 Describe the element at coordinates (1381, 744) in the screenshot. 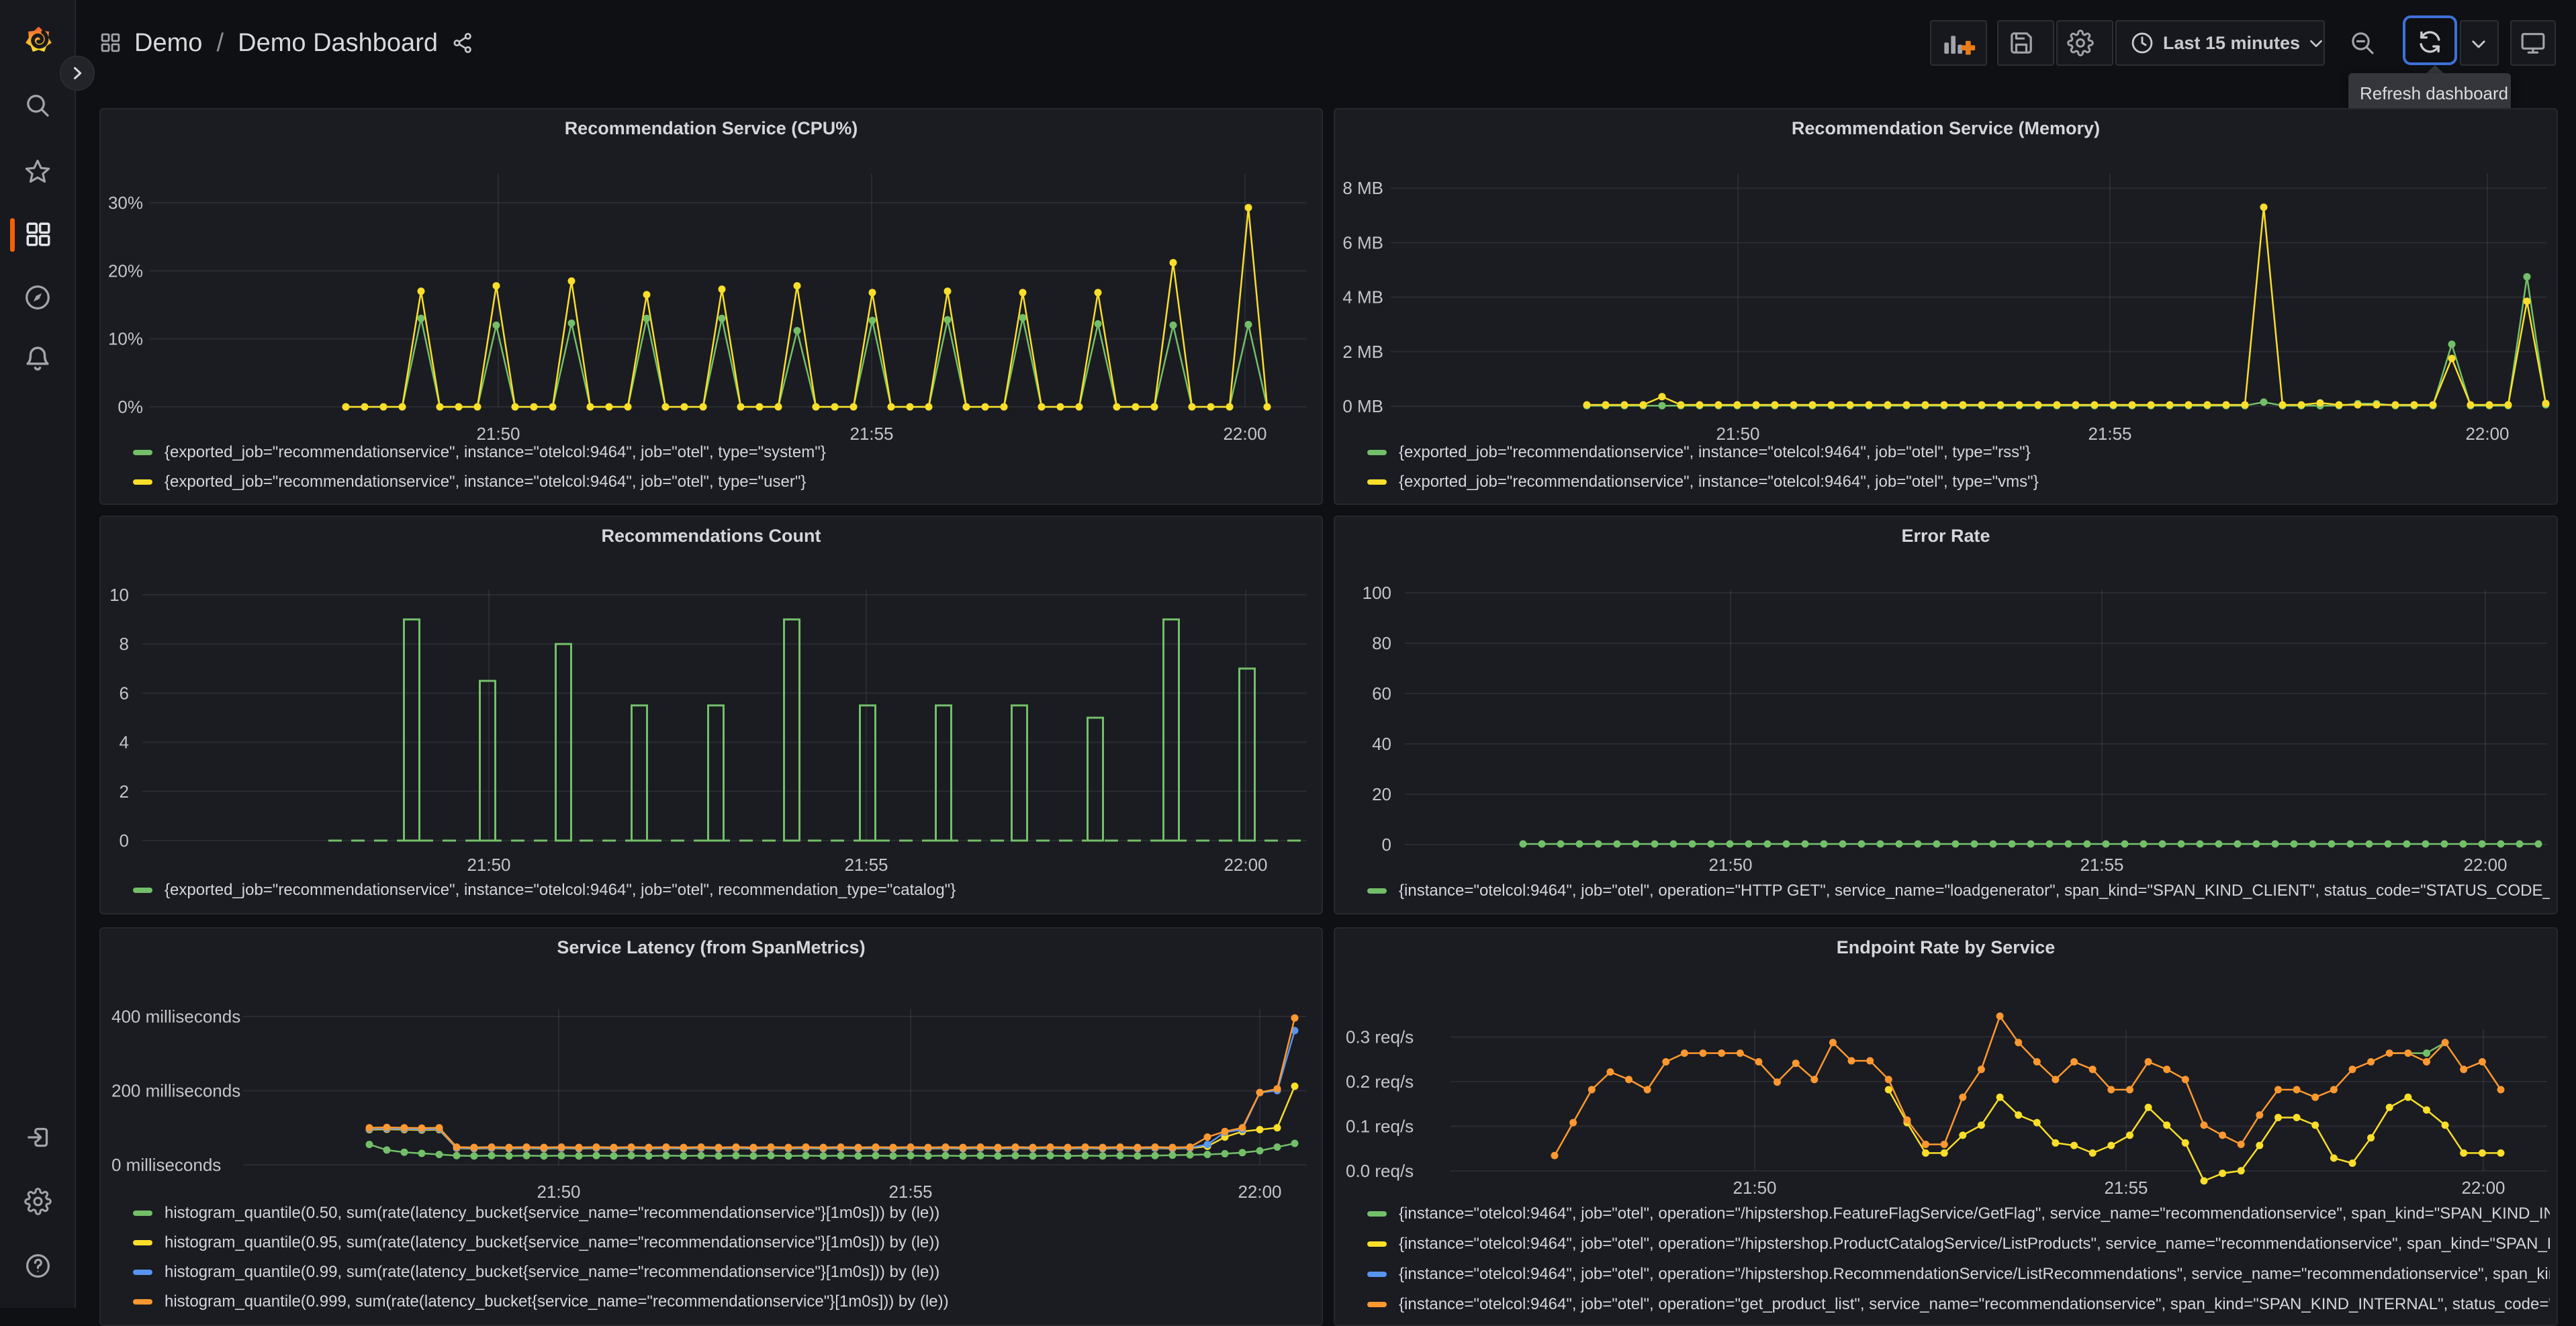

I see `svg-text: 40` at that location.